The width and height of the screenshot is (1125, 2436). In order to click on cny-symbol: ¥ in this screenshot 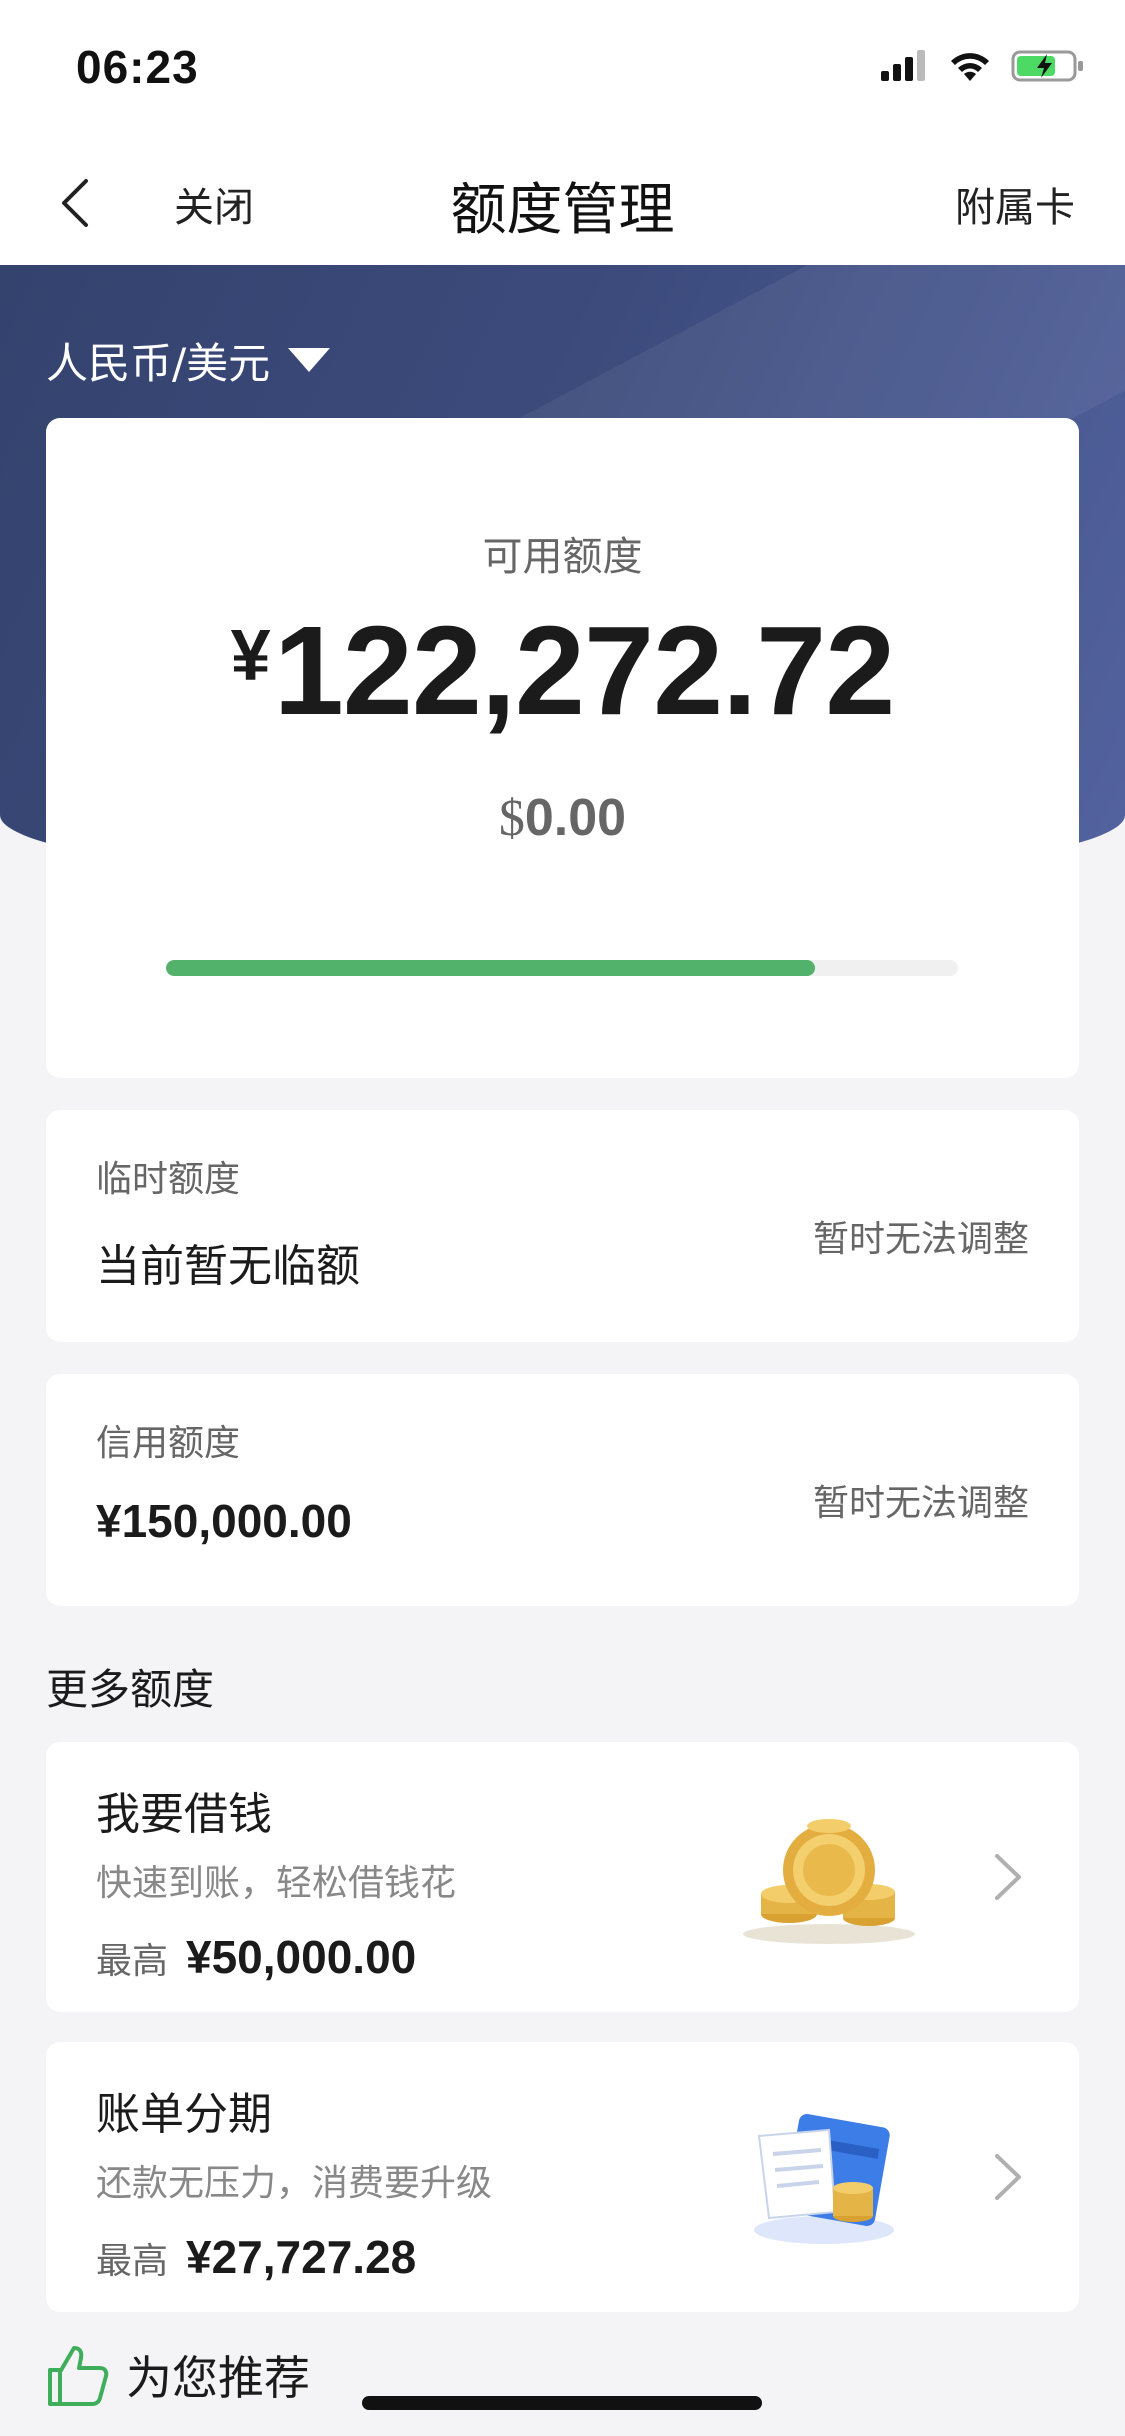, I will do `click(250, 656)`.